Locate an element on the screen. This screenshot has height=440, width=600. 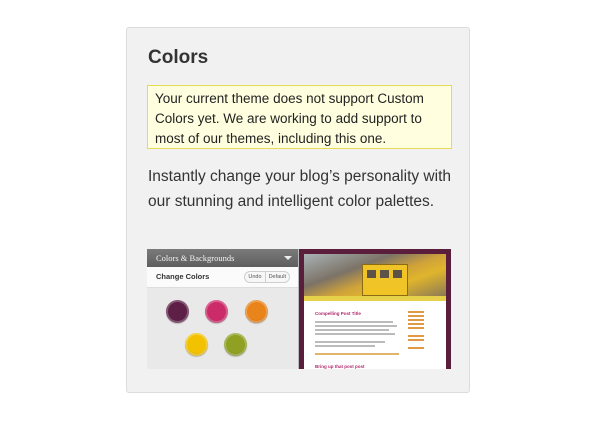
color-swatch-green is located at coordinates (235, 344).